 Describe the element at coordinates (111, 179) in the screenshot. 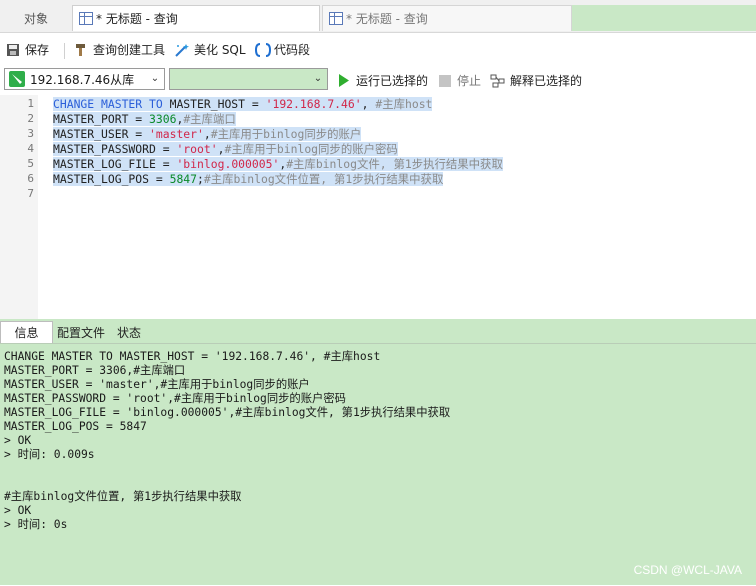

I see `code-token: MASTER_LOG_POS =` at that location.